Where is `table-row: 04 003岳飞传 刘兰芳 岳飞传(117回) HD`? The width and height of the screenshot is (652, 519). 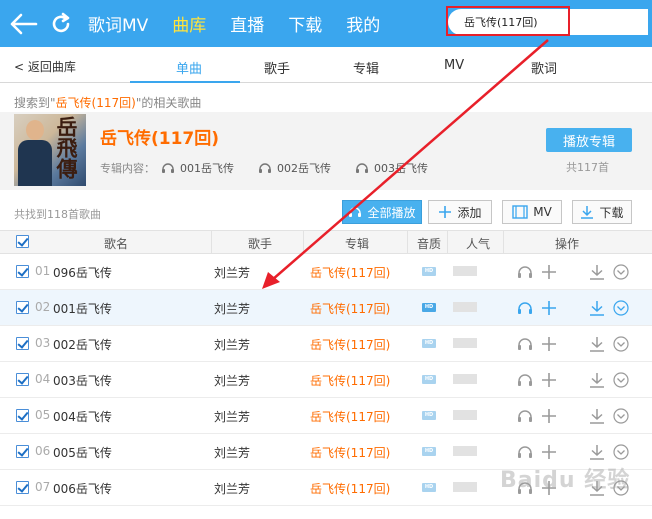 table-row: 04 003岳飞传 刘兰芳 岳飞传(117回) HD is located at coordinates (326, 380).